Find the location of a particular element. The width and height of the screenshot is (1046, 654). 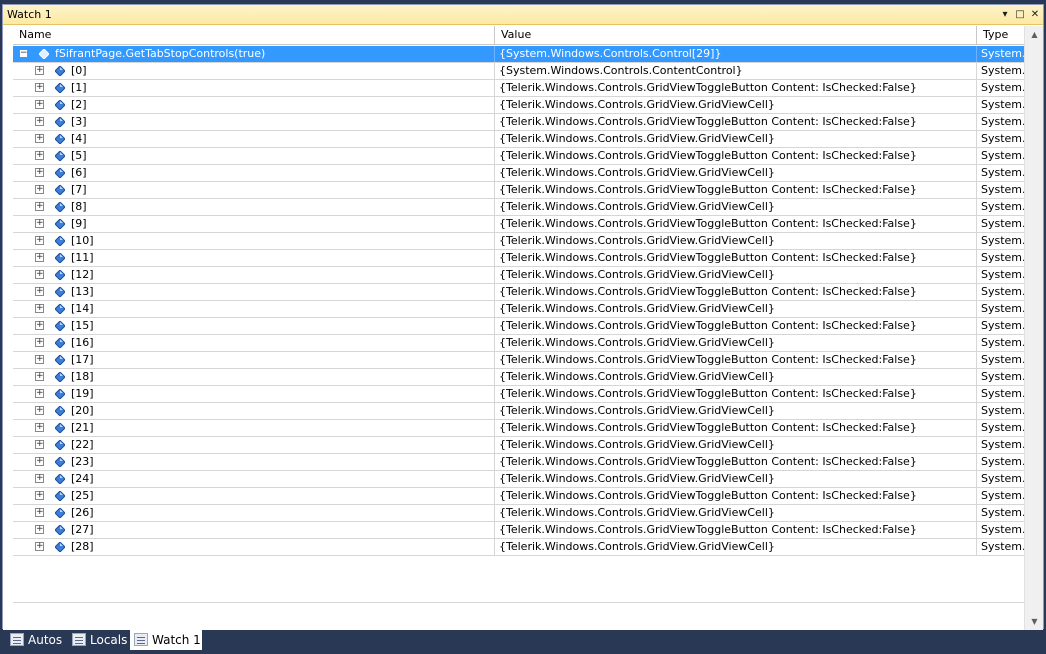

close-icon: ✕ is located at coordinates (1035, 15).